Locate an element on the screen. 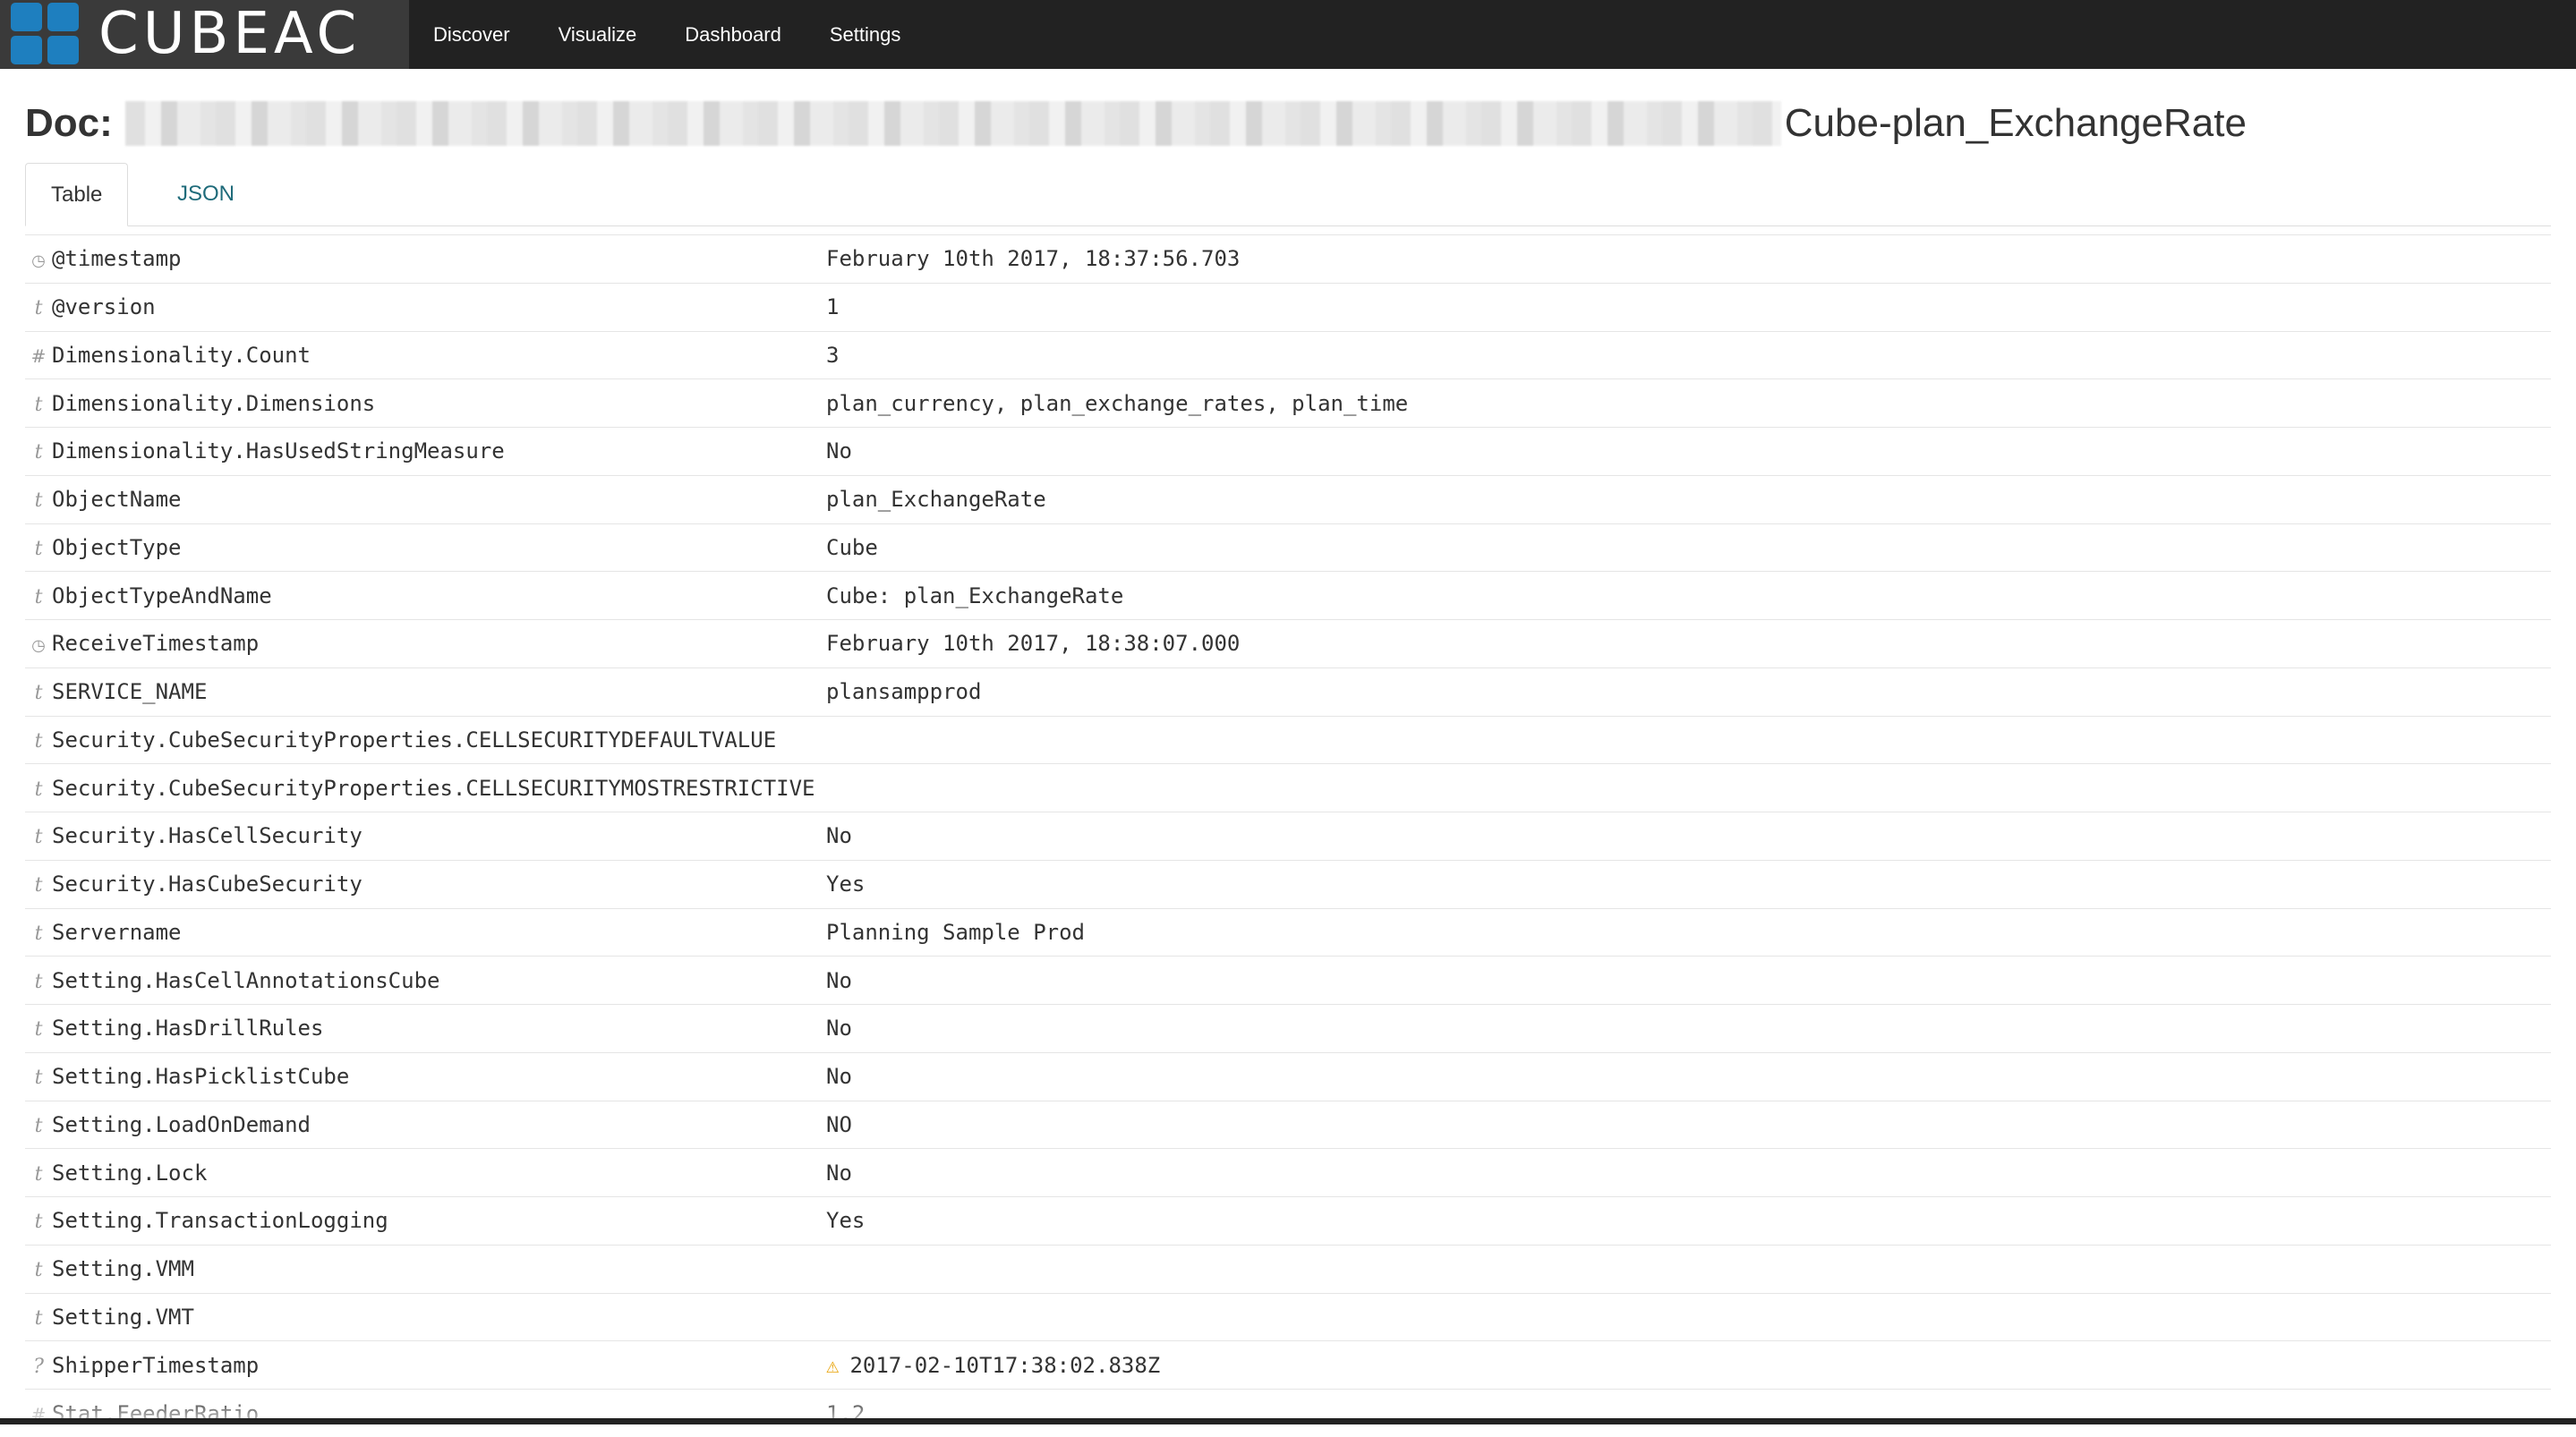  field-value: plan_ExchangeRate is located at coordinates (936, 499).